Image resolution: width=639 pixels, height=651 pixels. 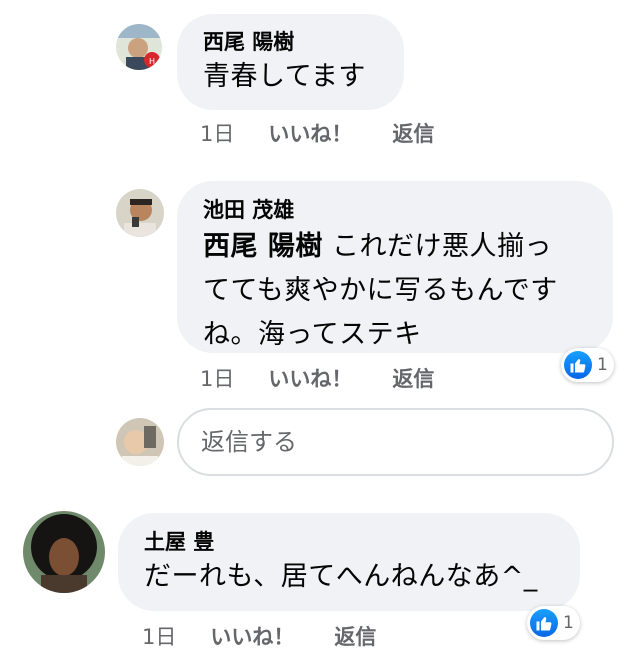 What do you see at coordinates (442, 246) in the screenshot?
I see `comment-text-line: これだけ悪人揃っ` at bounding box center [442, 246].